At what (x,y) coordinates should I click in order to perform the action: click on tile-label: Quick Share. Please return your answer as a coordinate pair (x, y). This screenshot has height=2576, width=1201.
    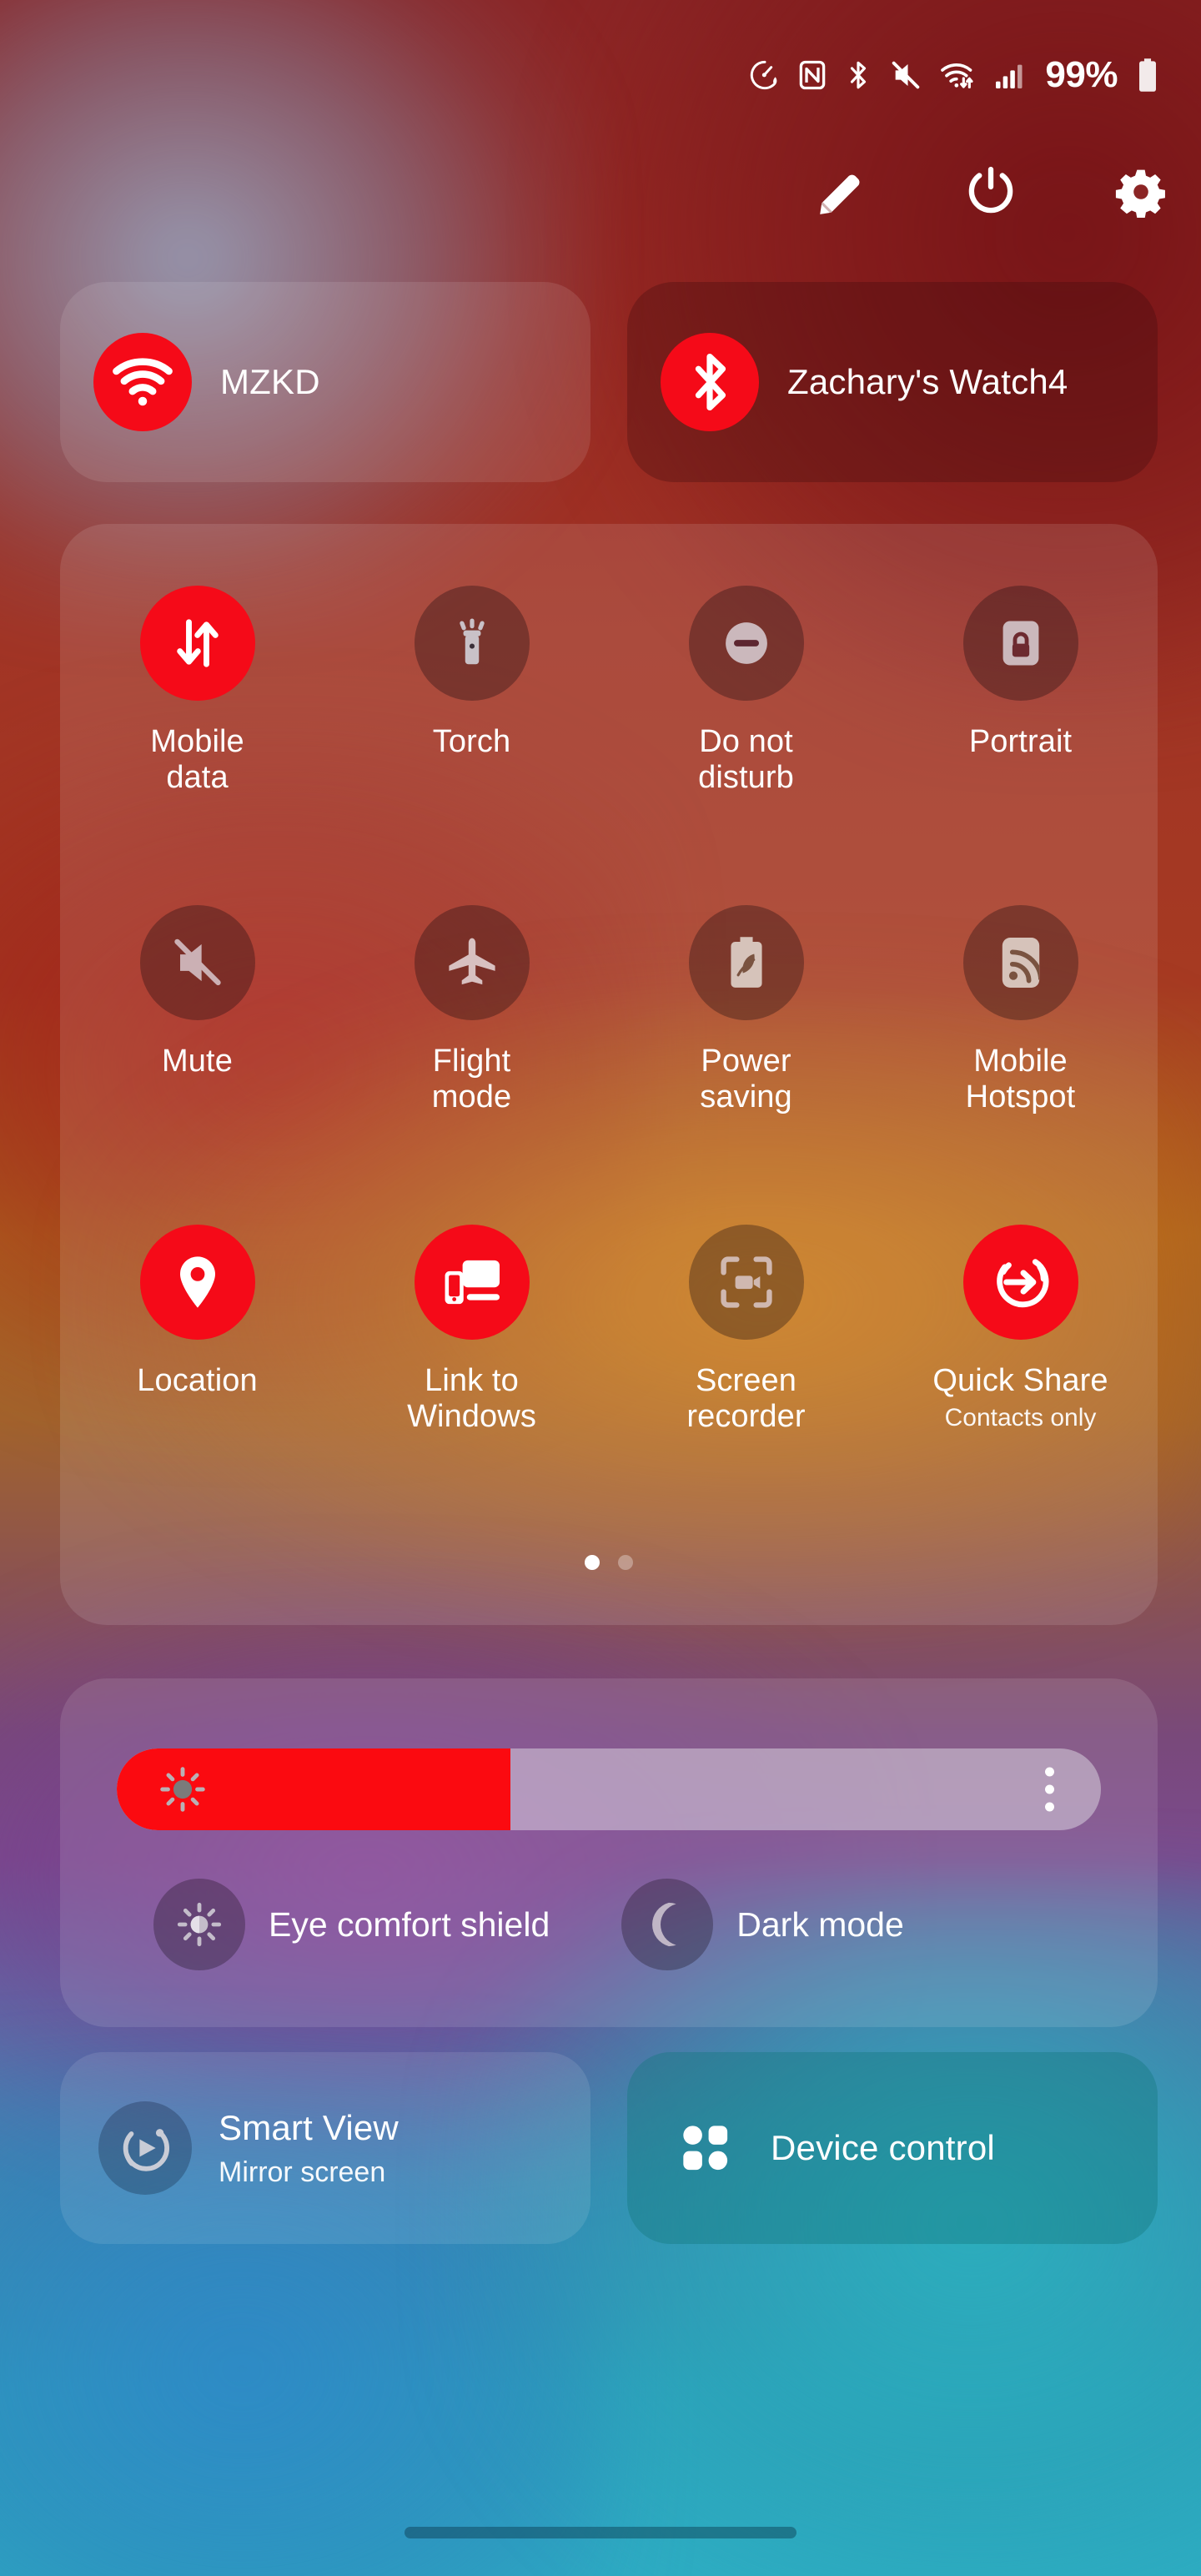
    Looking at the image, I should click on (1020, 1380).